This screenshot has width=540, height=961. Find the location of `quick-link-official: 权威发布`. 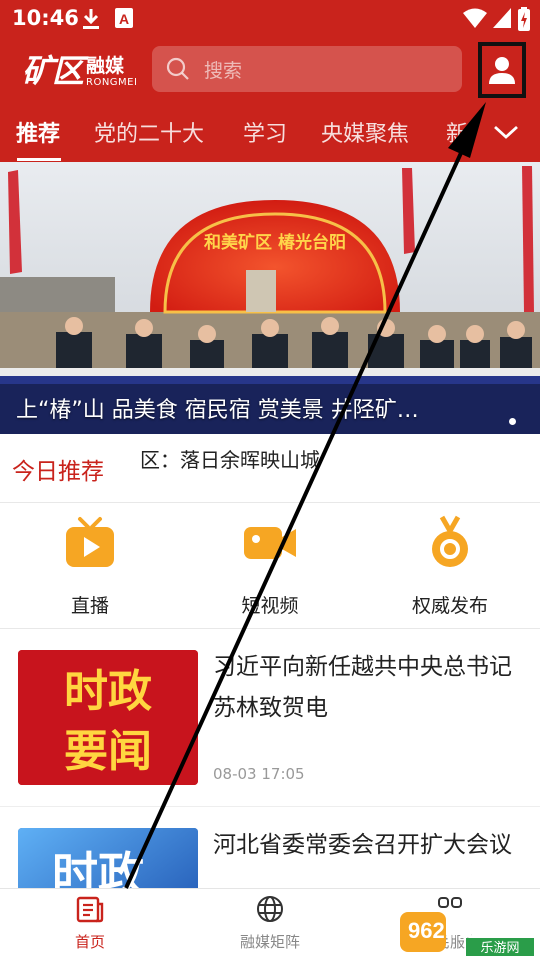

quick-link-official: 权威发布 is located at coordinates (450, 566).